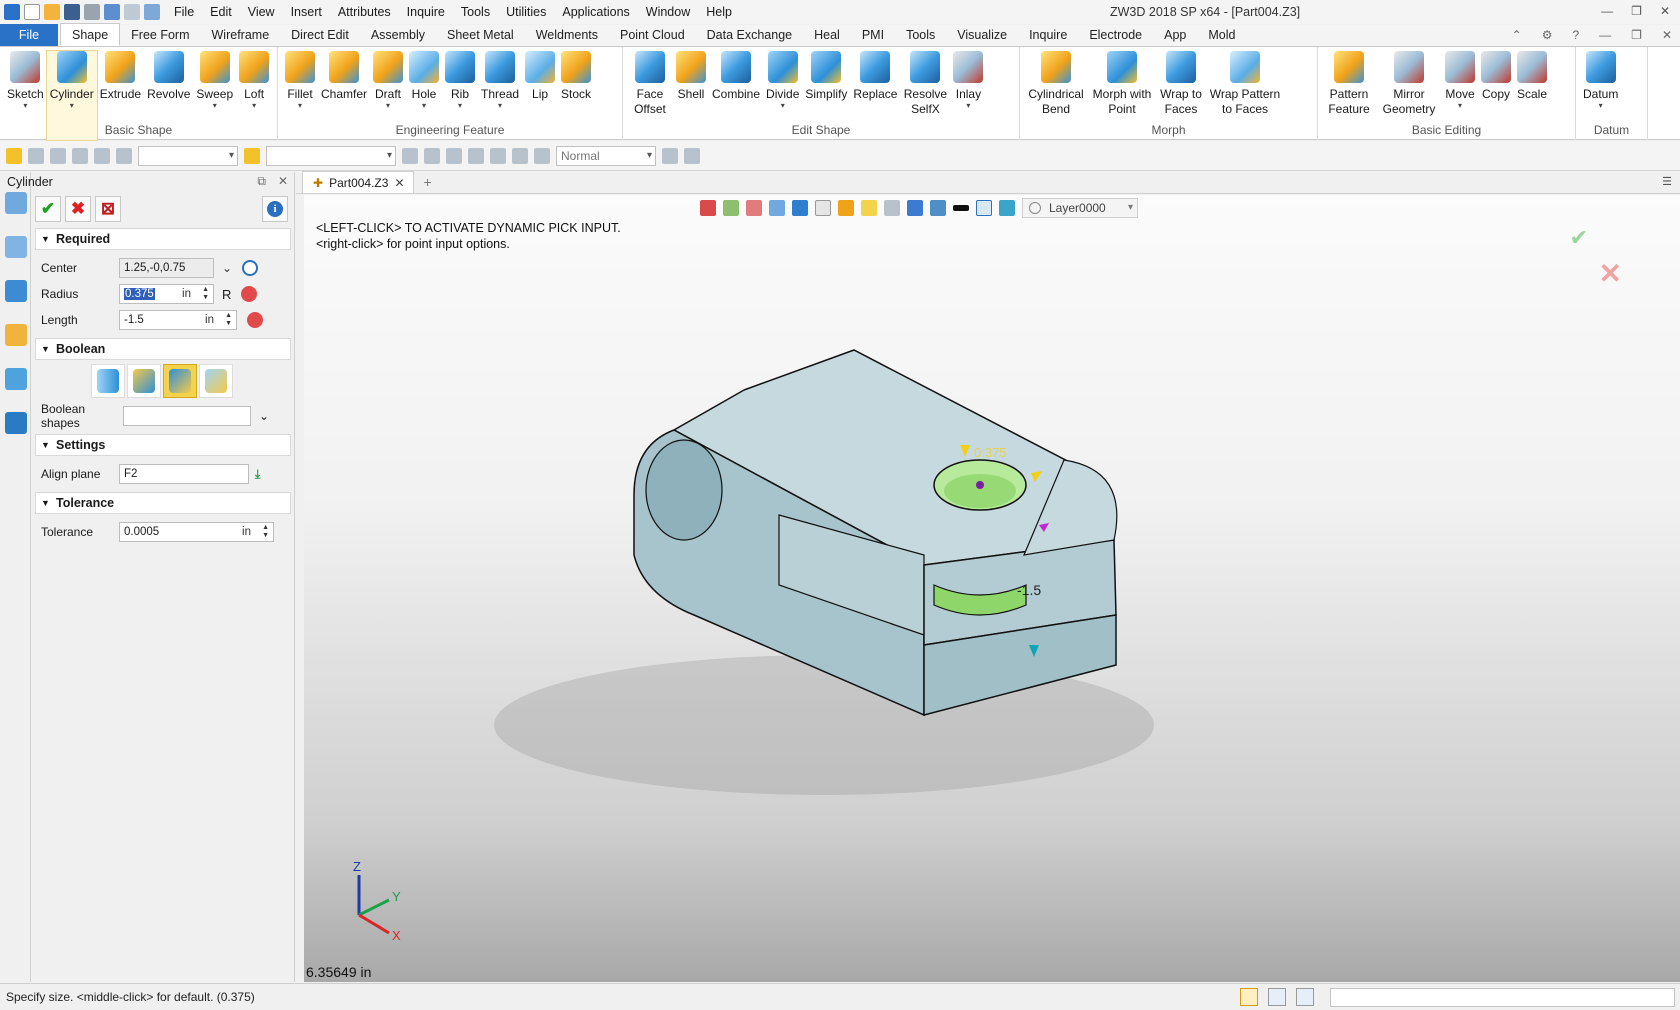 Image resolution: width=1680 pixels, height=1010 pixels. What do you see at coordinates (428, 182) in the screenshot?
I see `new-tab-icon: +` at bounding box center [428, 182].